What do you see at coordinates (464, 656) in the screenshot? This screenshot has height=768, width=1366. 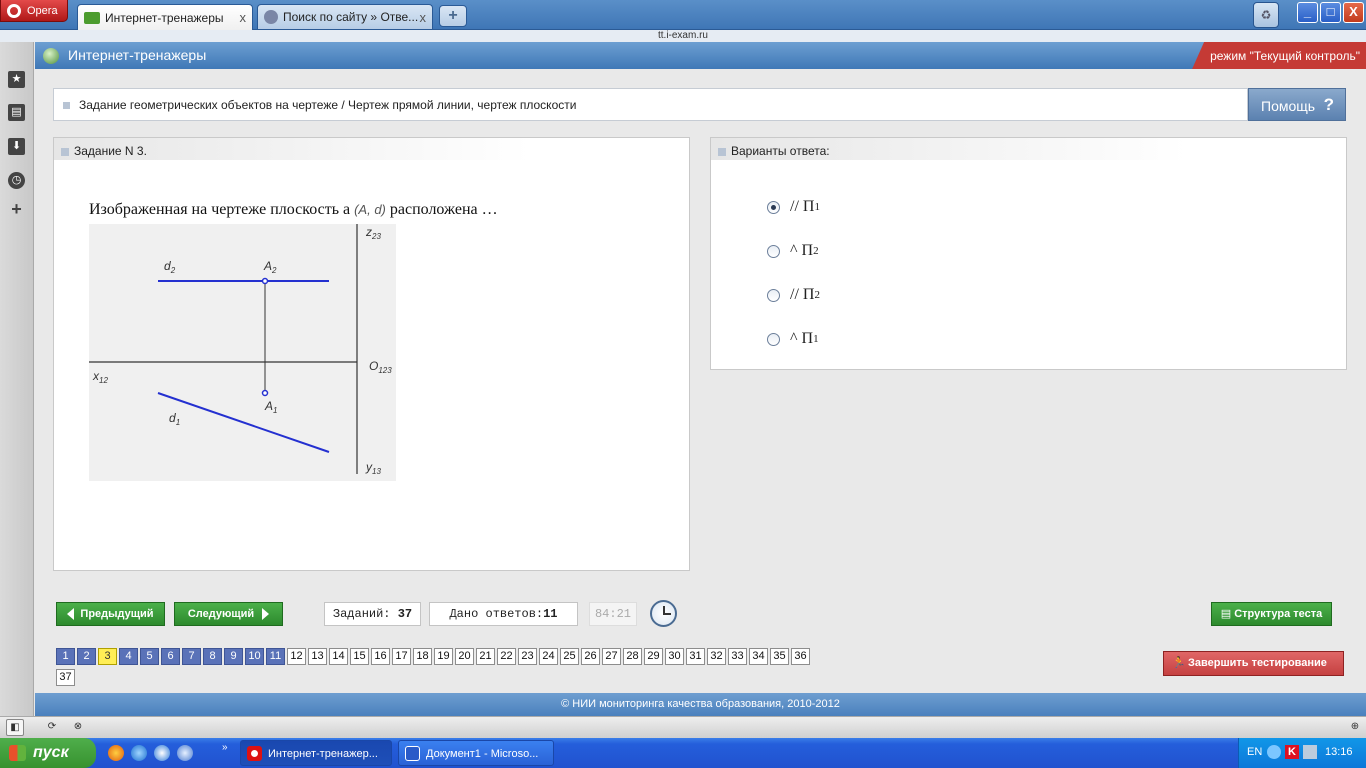 I see `question-number-20: 20` at bounding box center [464, 656].